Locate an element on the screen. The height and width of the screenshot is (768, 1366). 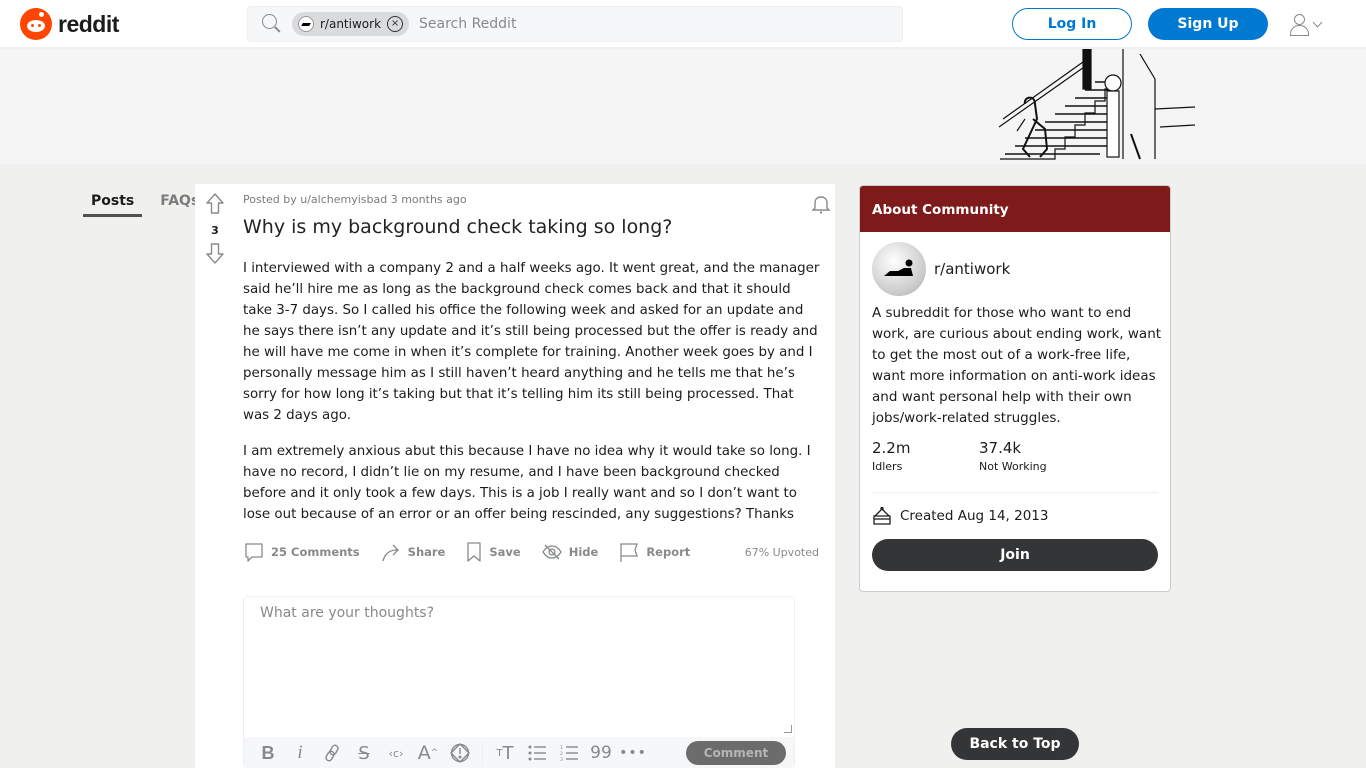
subreddit-search-chip: r/antiwork × is located at coordinates (351, 24).